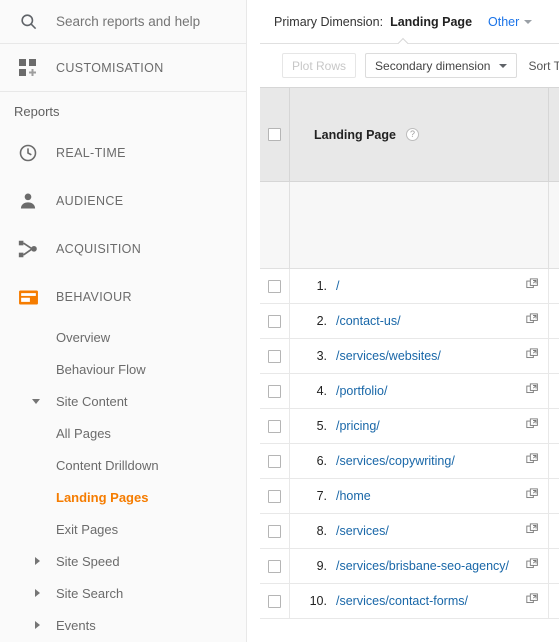 Image resolution: width=559 pixels, height=642 pixels. I want to click on row-index: 4., so click(321, 391).